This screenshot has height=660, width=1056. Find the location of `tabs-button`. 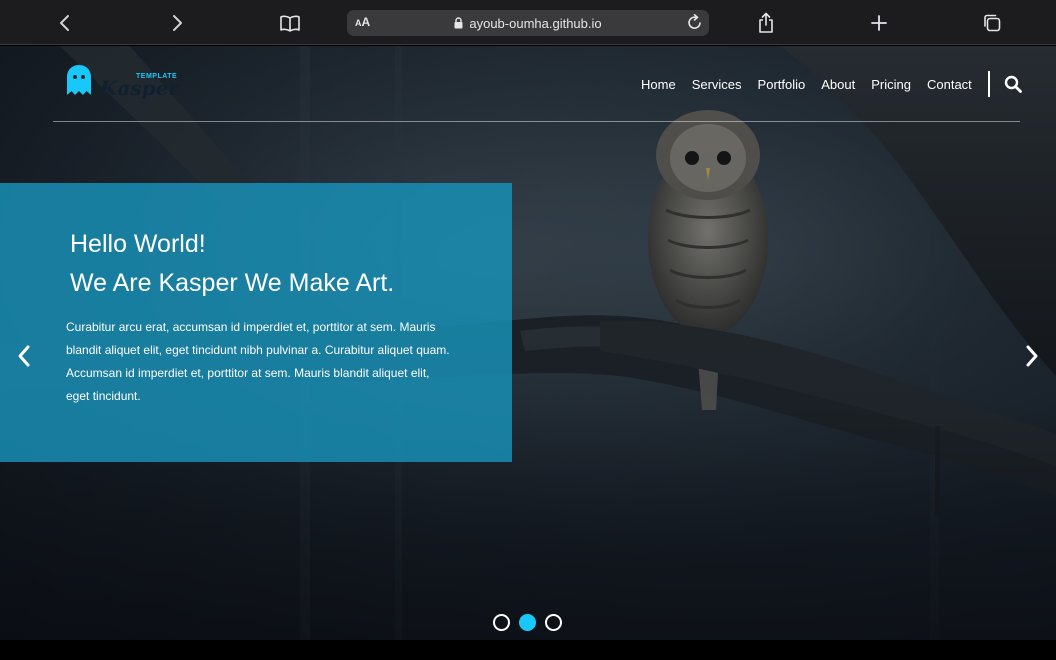

tabs-button is located at coordinates (992, 23).